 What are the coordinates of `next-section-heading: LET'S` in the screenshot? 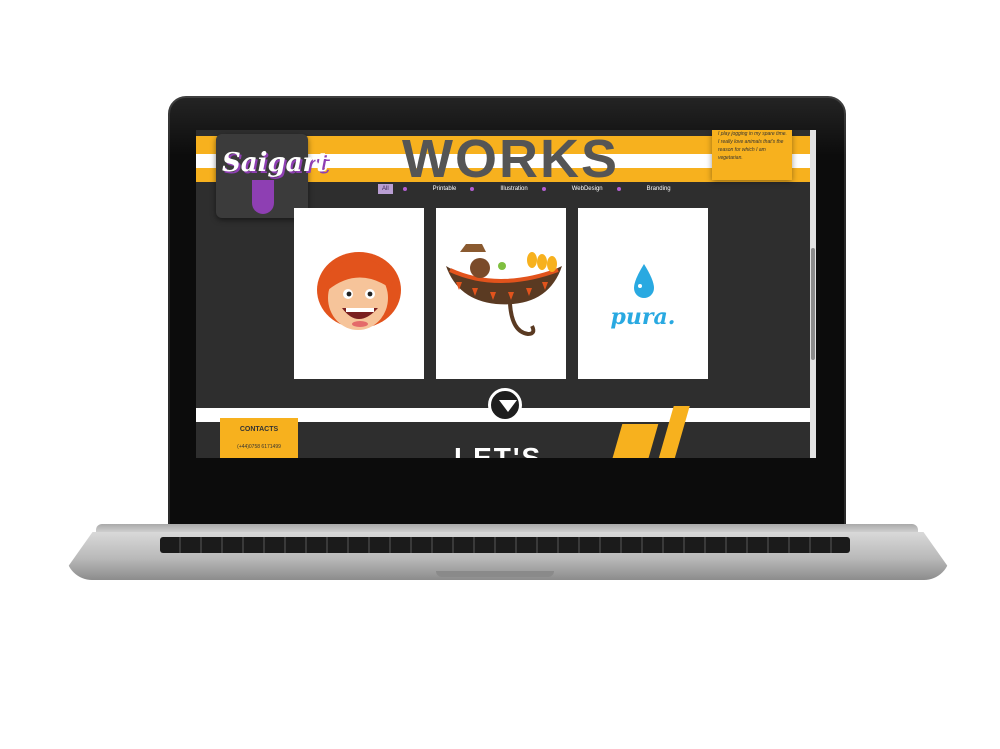 It's located at (498, 450).